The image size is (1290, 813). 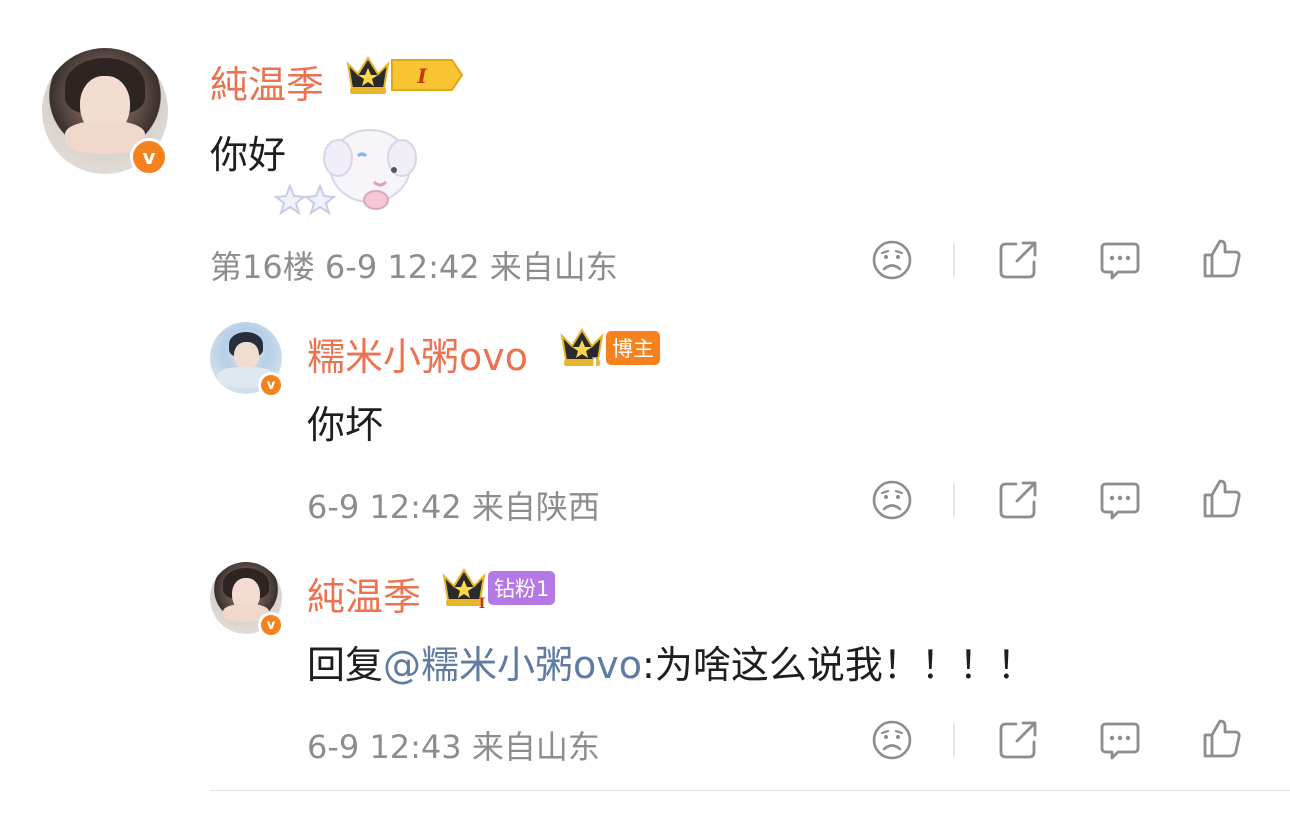 What do you see at coordinates (512, 665) in the screenshot?
I see `mention-link: @糯米小粥ovo` at bounding box center [512, 665].